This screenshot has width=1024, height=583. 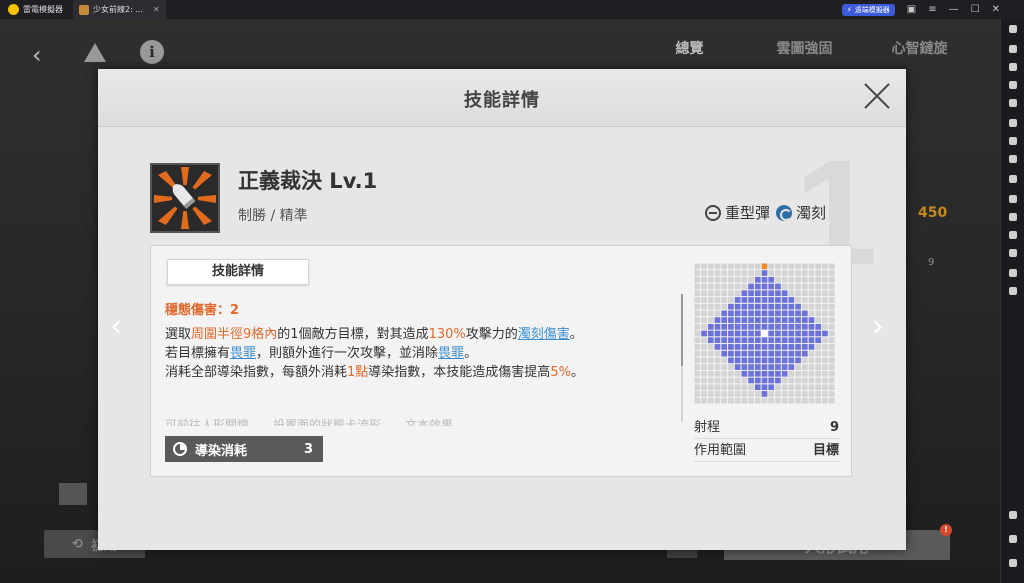 What do you see at coordinates (804, 49) in the screenshot?
I see `tab-cloud-reinforce: 雲圖強固` at bounding box center [804, 49].